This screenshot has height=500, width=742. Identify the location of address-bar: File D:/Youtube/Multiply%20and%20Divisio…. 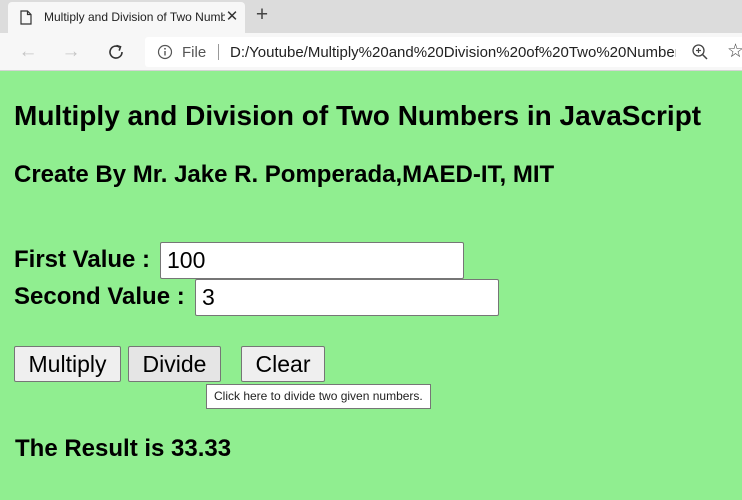
(443, 52).